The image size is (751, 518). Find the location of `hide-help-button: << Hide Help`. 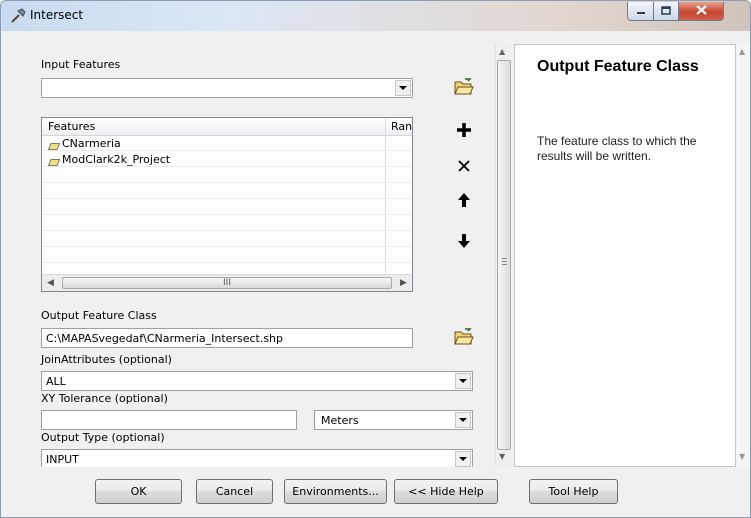

hide-help-button: << Hide Help is located at coordinates (446, 491).